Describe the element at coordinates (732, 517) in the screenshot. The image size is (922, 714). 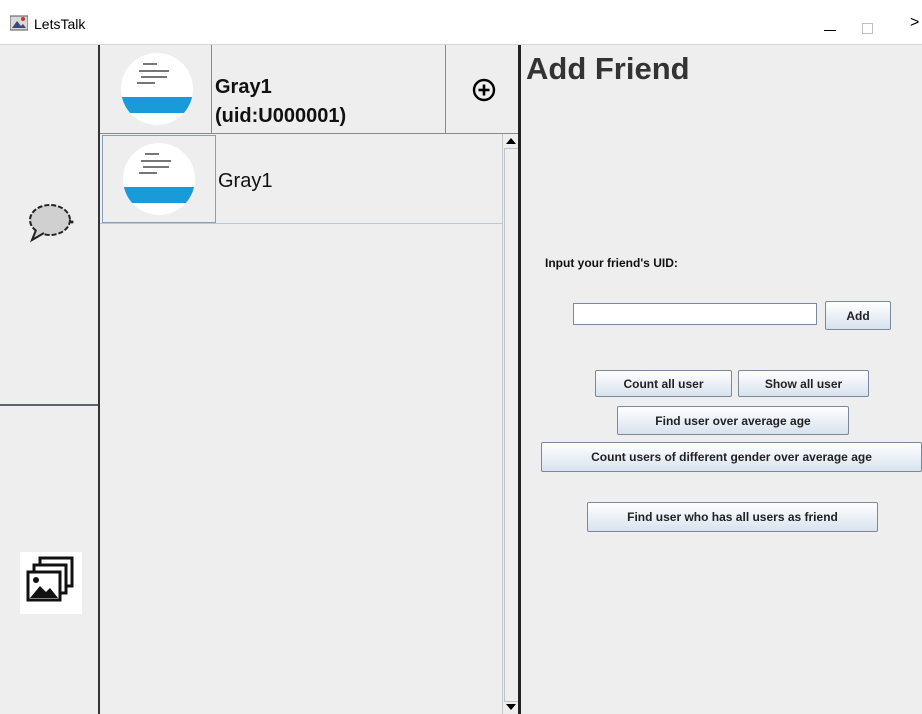
I see `find-user-all-friends-button: Find user who has all users as friend` at that location.